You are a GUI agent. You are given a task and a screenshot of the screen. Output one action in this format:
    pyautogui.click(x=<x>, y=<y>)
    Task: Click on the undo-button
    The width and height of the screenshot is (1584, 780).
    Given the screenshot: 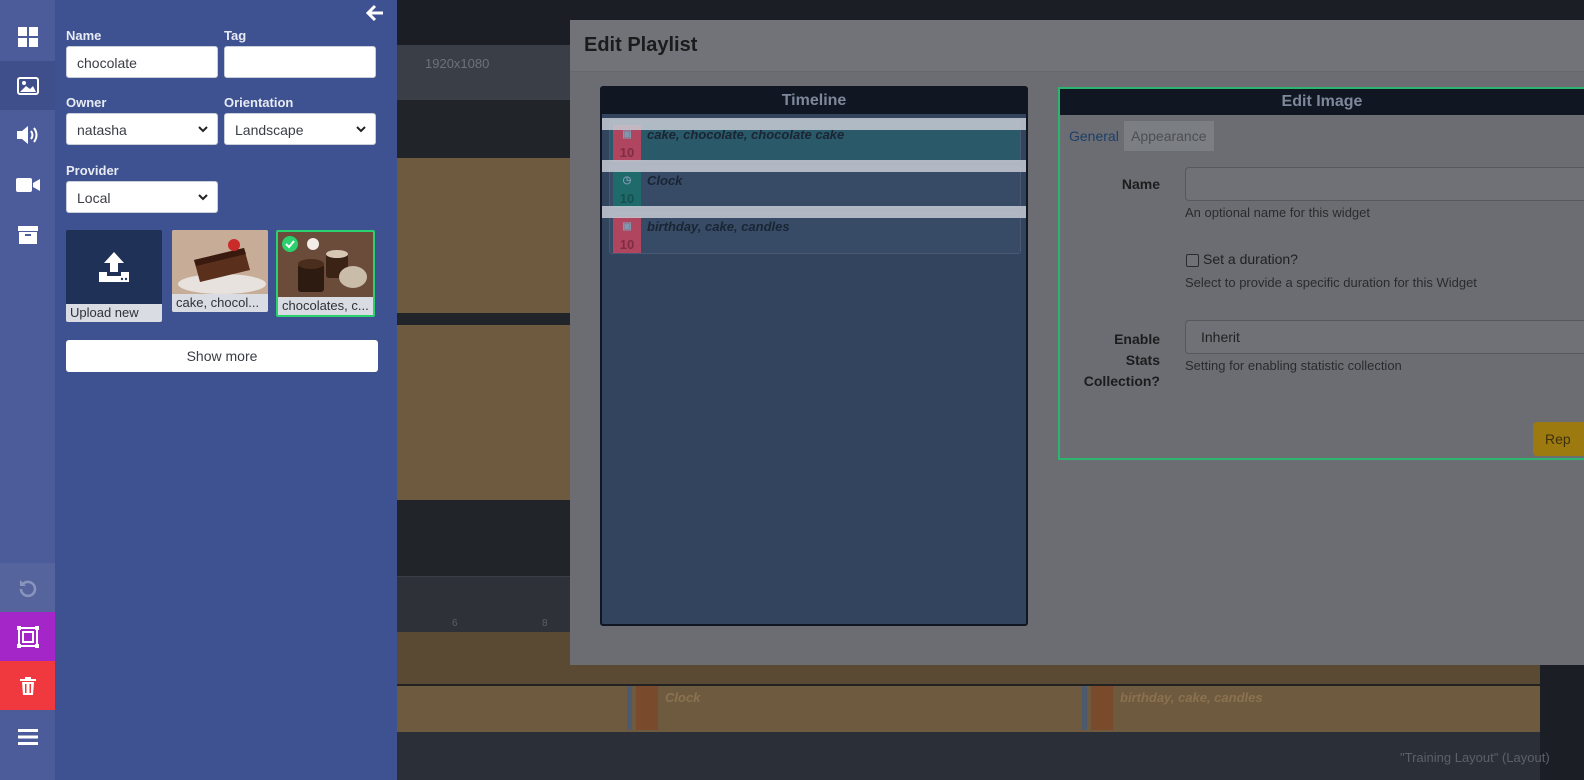 What is the action you would take?
    pyautogui.click(x=27, y=587)
    